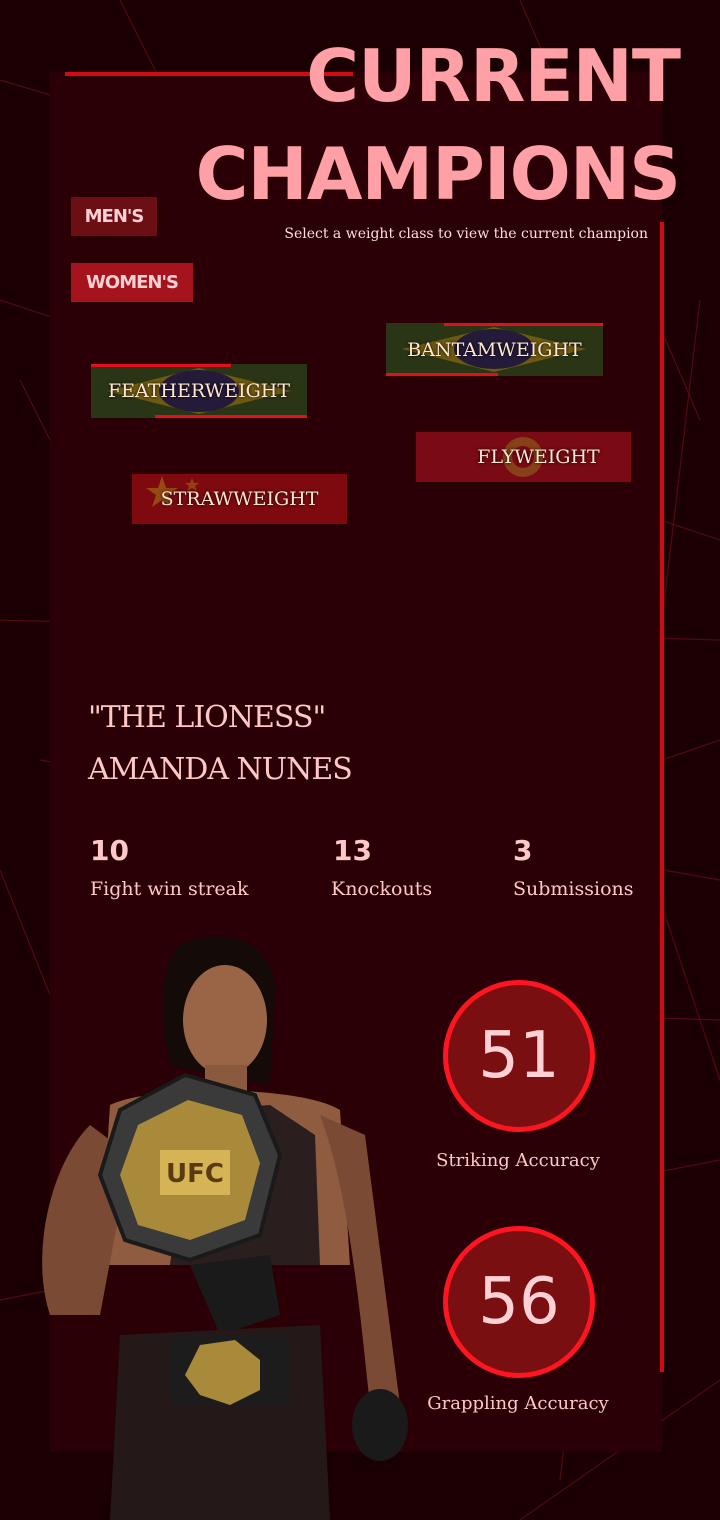  I want to click on weight-class-label: BANTAMWEIGHT, so click(494, 349).